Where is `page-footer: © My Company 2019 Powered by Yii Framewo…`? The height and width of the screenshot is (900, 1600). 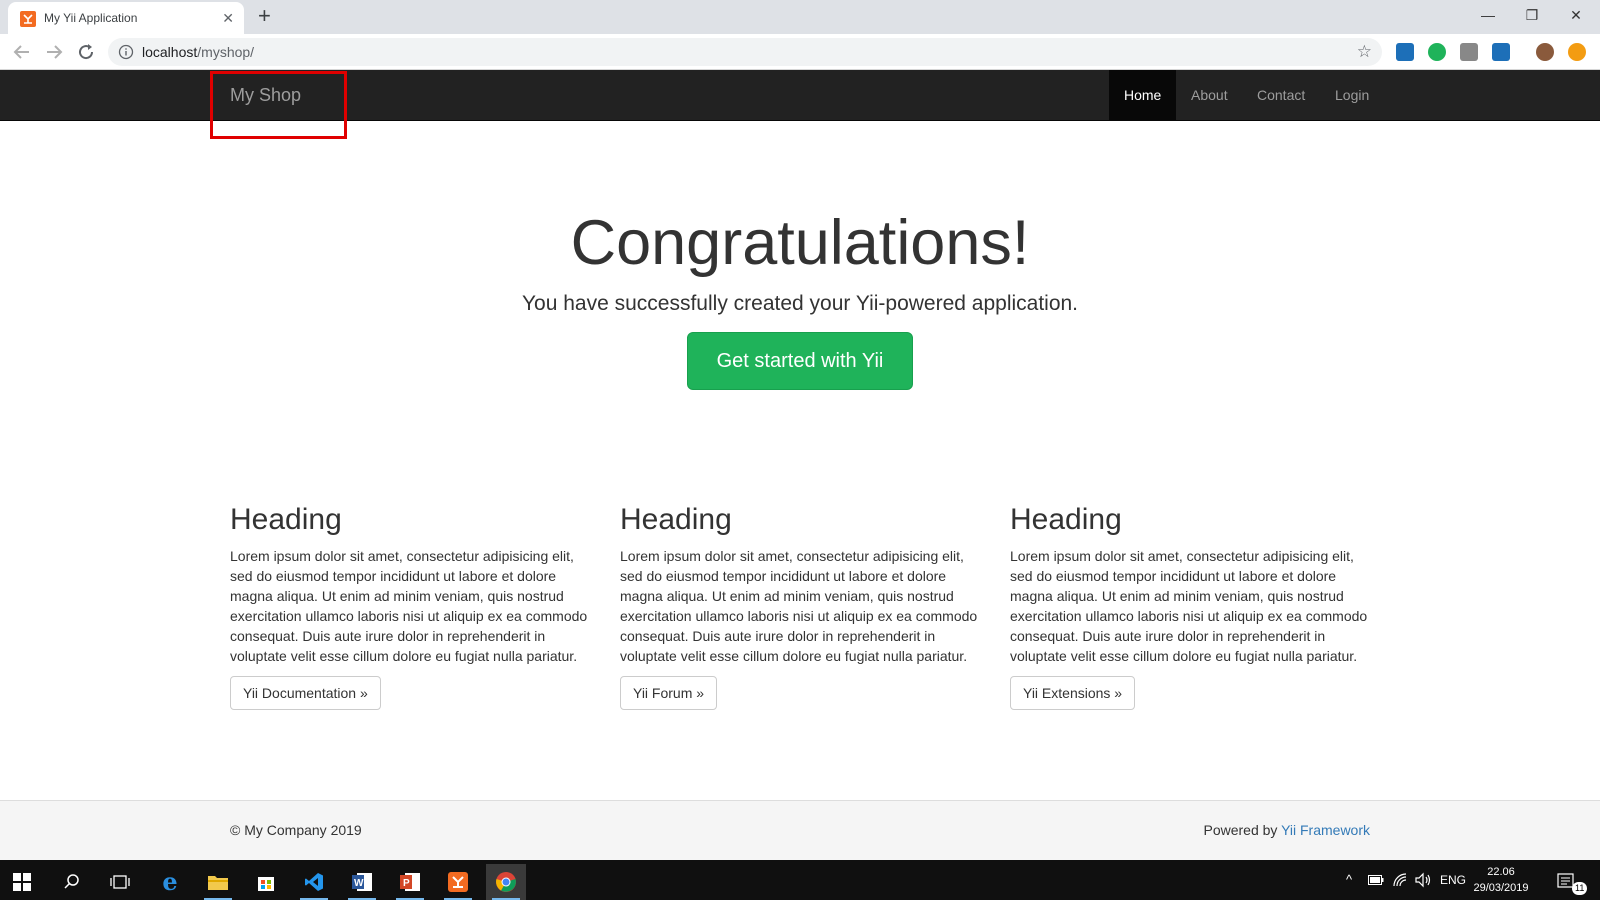 page-footer: © My Company 2019 Powered by Yii Framewo… is located at coordinates (800, 830).